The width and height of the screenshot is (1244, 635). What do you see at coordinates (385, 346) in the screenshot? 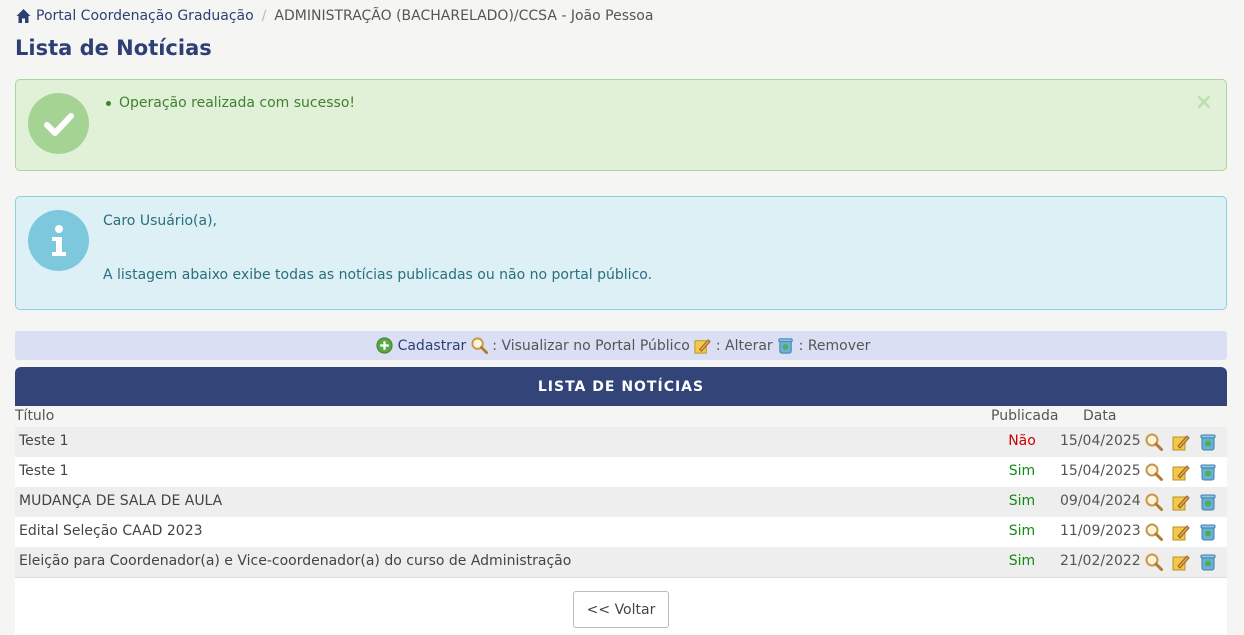
I see `add-icon` at bounding box center [385, 346].